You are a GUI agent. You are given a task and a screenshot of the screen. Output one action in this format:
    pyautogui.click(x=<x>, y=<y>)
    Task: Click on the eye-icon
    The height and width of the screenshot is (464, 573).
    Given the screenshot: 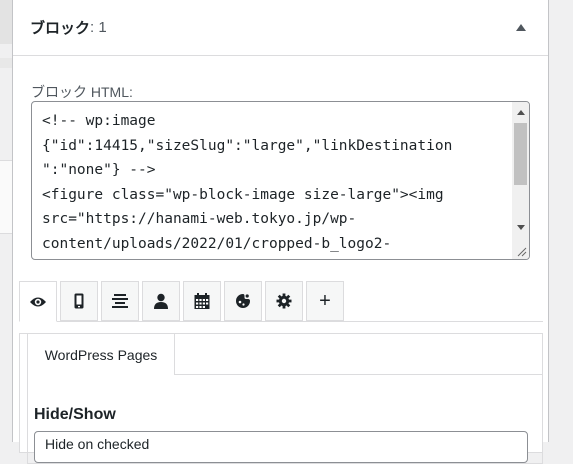 What is the action you would take?
    pyautogui.click(x=38, y=301)
    